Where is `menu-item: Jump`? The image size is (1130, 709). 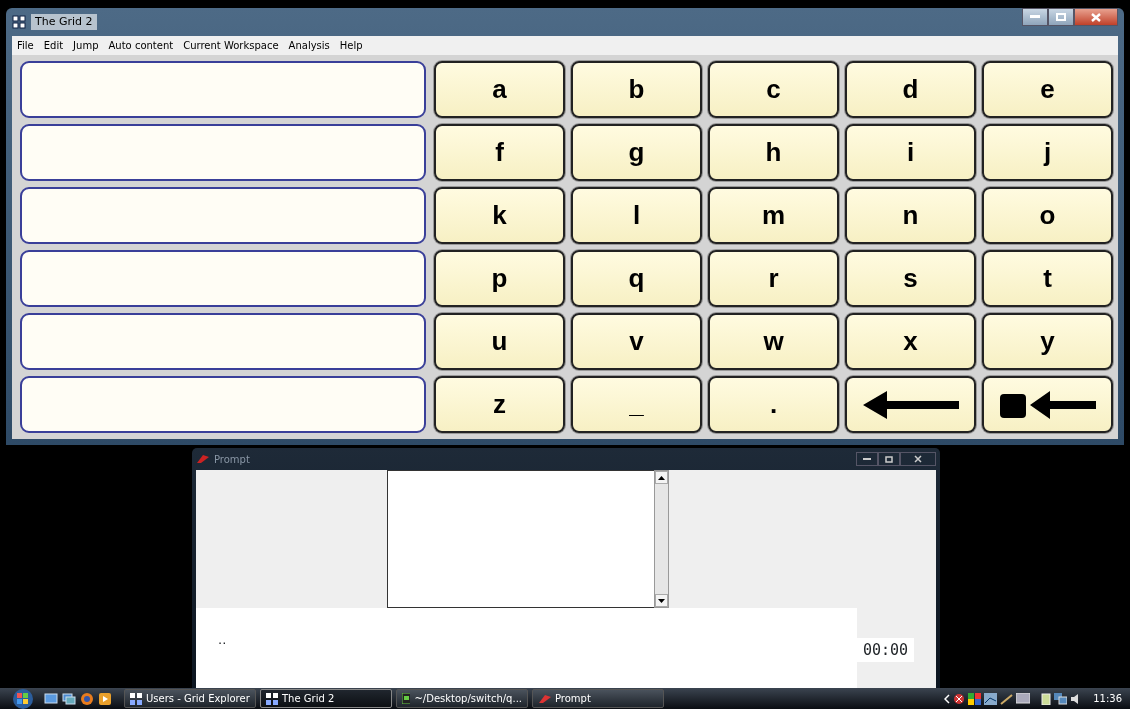
menu-item: Jump is located at coordinates (86, 45).